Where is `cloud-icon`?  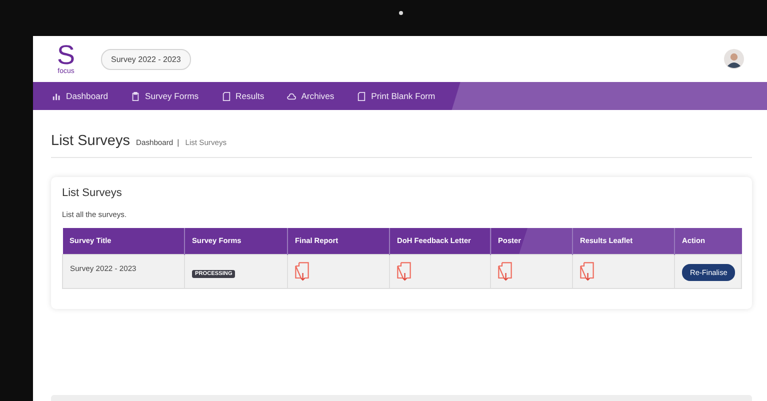 cloud-icon is located at coordinates (291, 96).